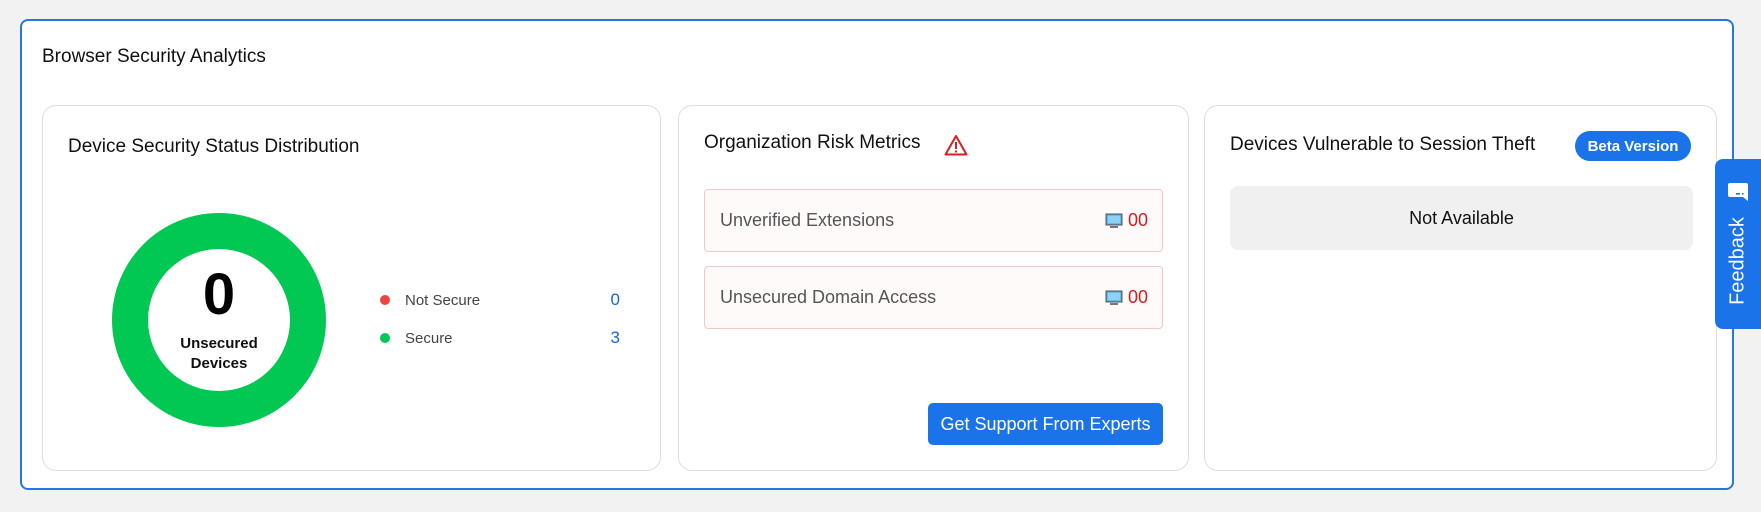 This screenshot has height=512, width=1761. Describe the element at coordinates (615, 299) in the screenshot. I see `legend-value: 0` at that location.